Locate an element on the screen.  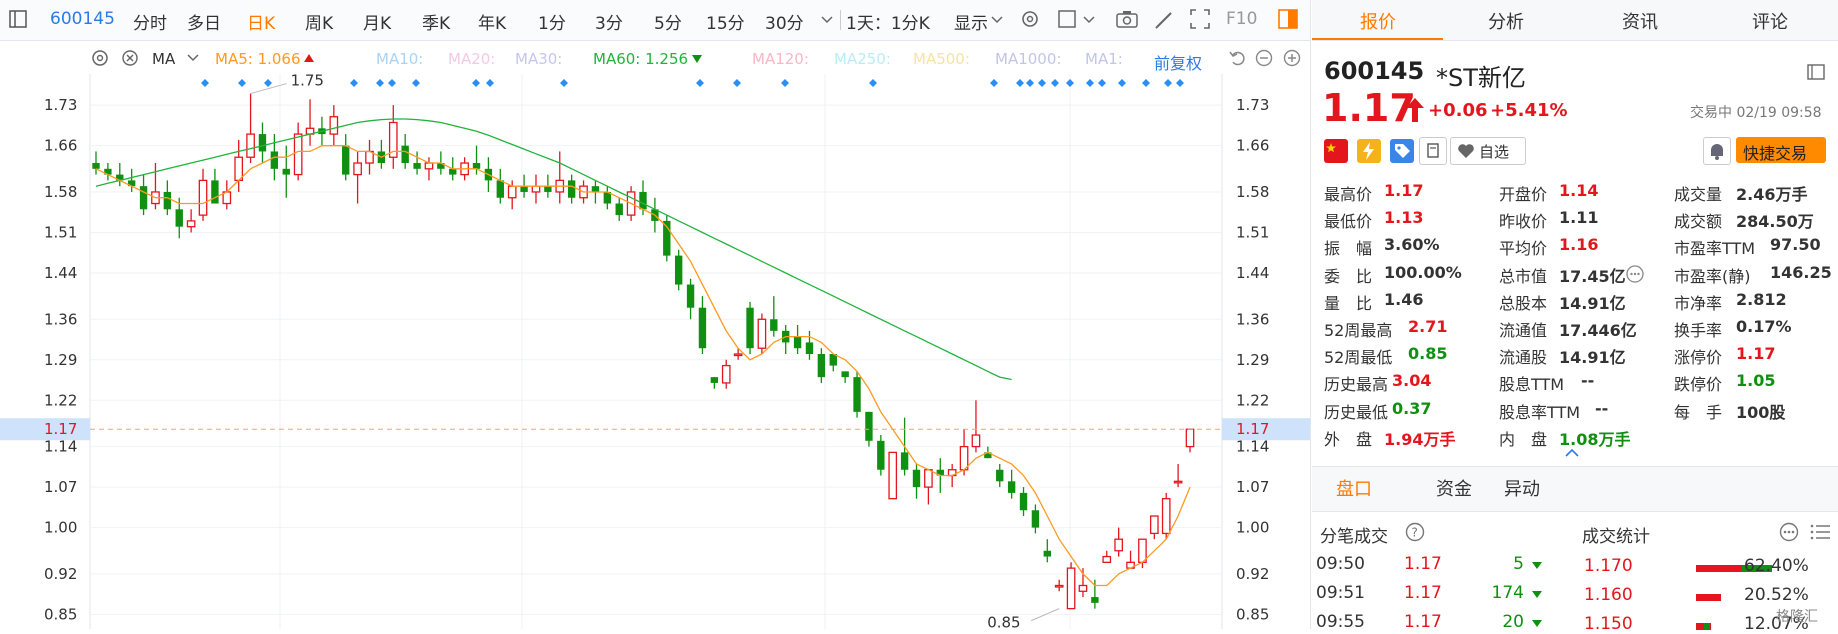
range-select: 1天：1分K is located at coordinates (888, 21).